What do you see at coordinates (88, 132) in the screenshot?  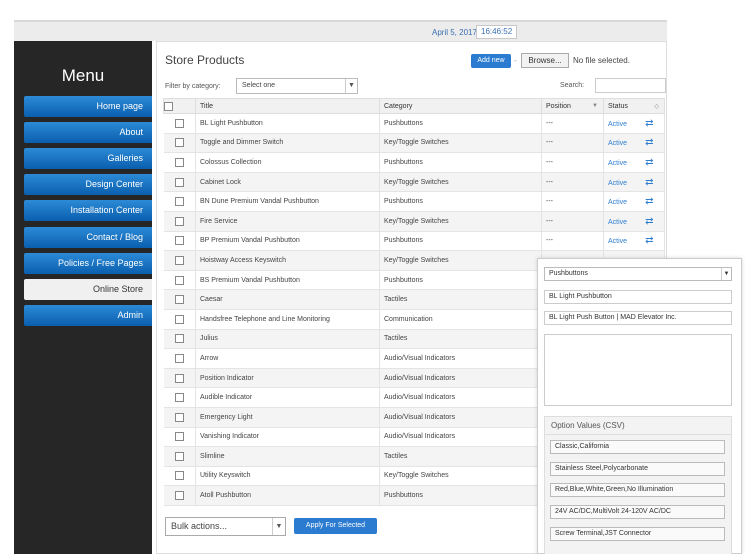 I see `sidebar-item-about: About` at bounding box center [88, 132].